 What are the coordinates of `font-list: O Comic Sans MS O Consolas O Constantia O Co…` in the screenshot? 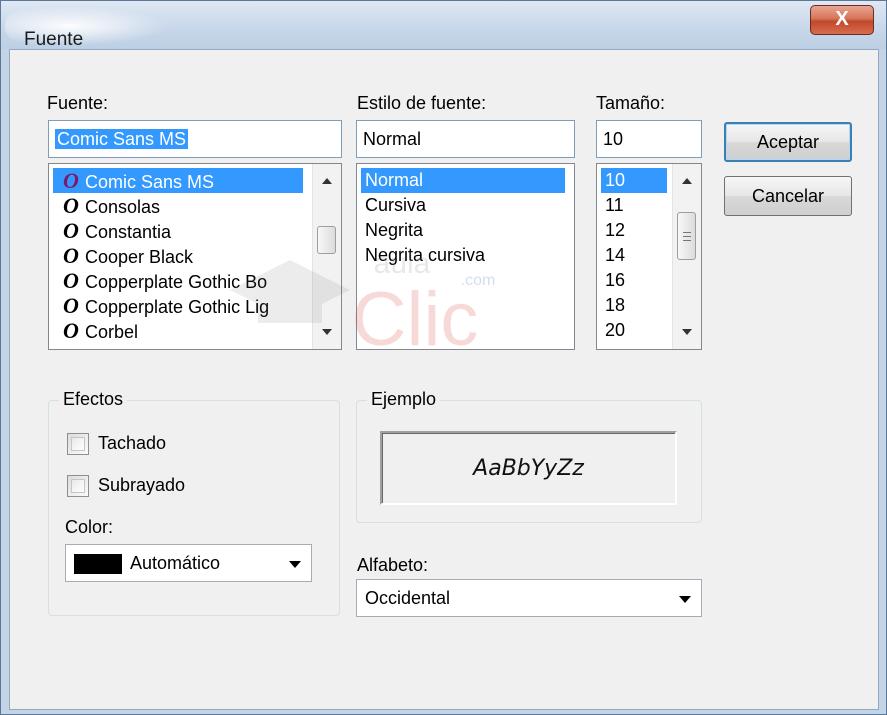 It's located at (195, 256).